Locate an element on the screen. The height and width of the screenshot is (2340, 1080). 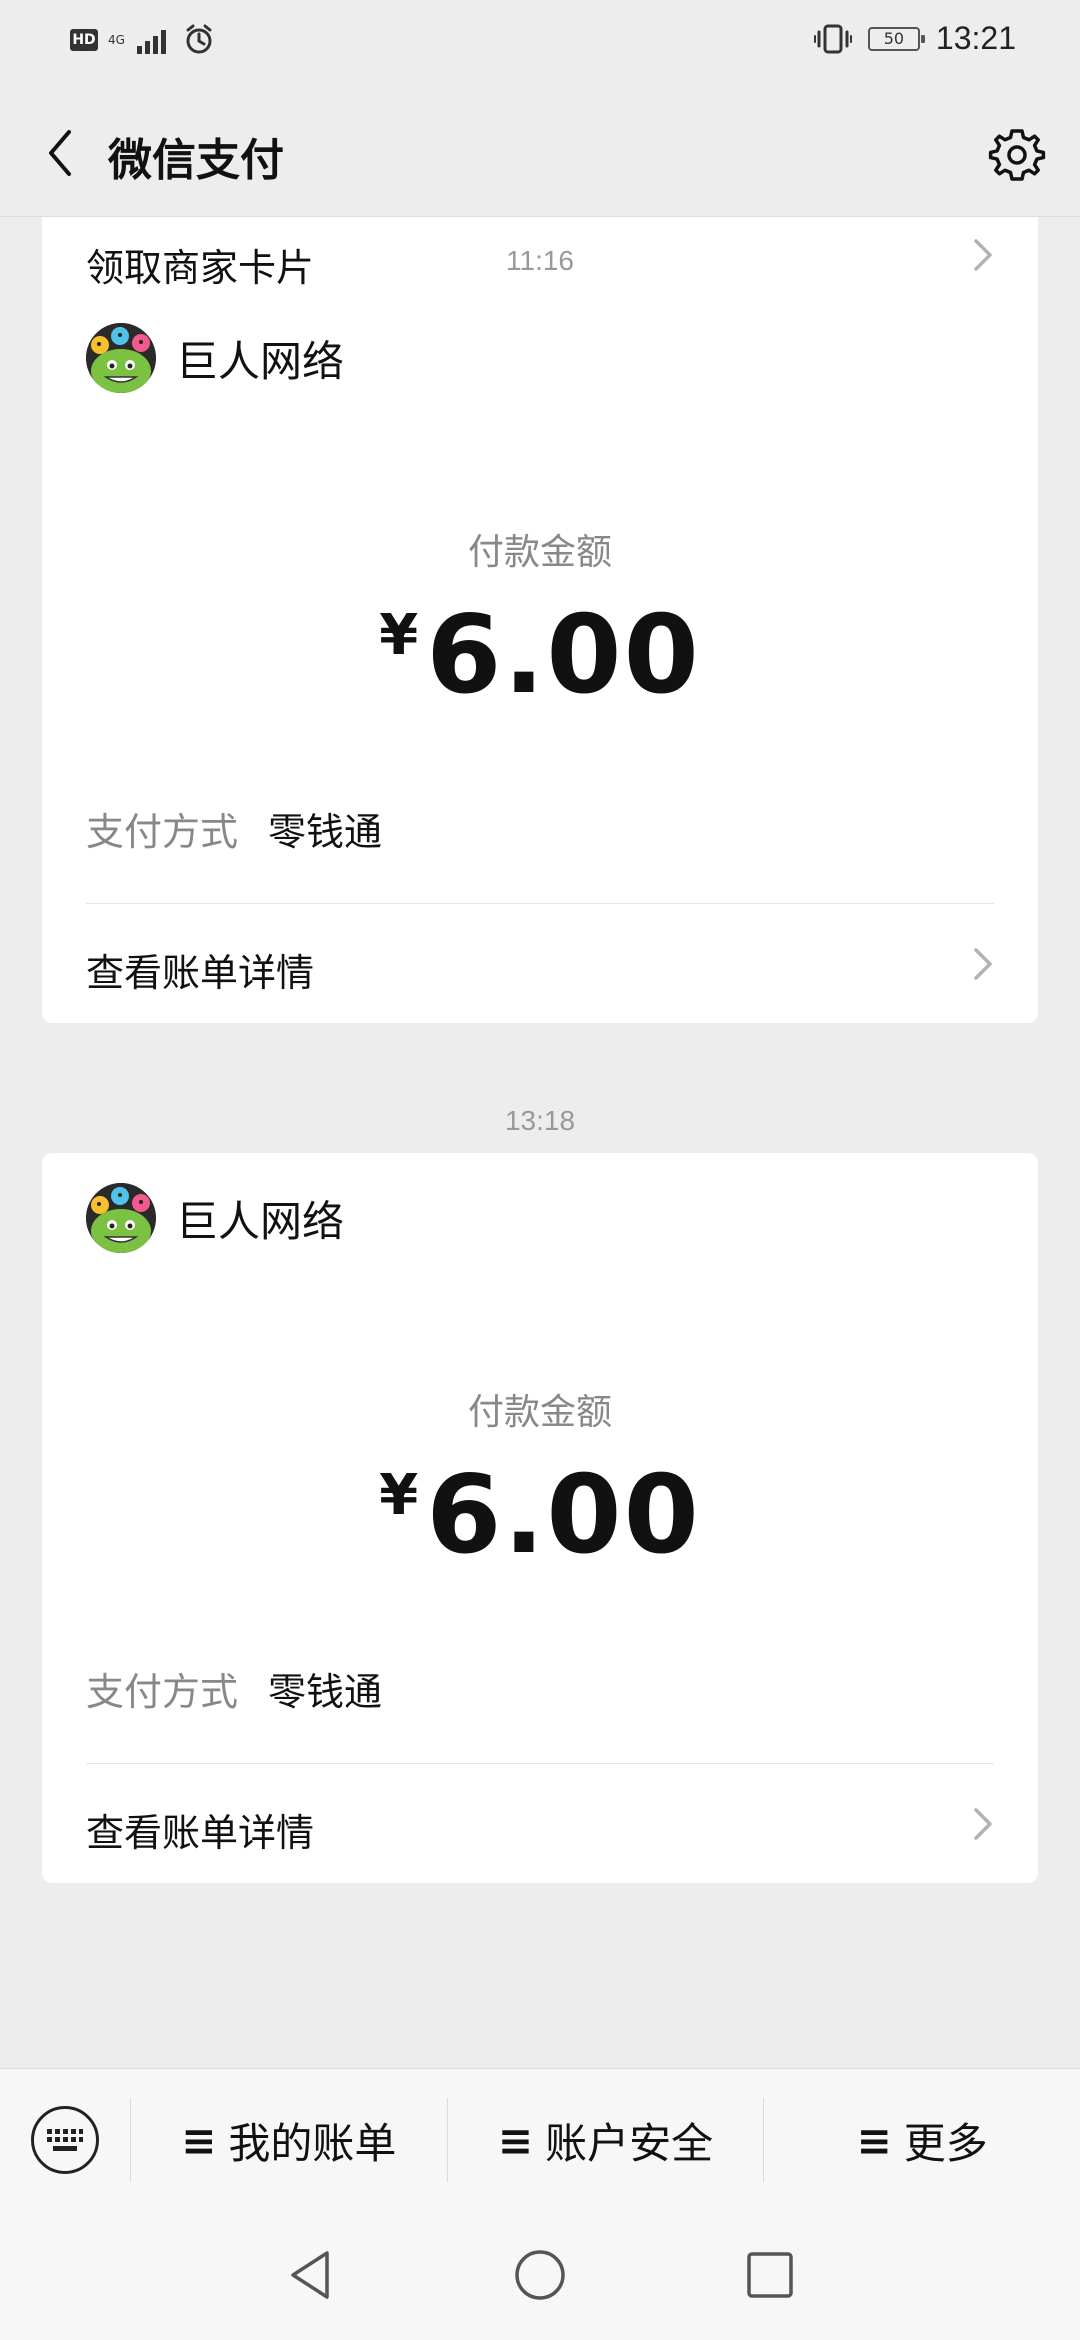
battery-icon: 50 is located at coordinates (896, 38).